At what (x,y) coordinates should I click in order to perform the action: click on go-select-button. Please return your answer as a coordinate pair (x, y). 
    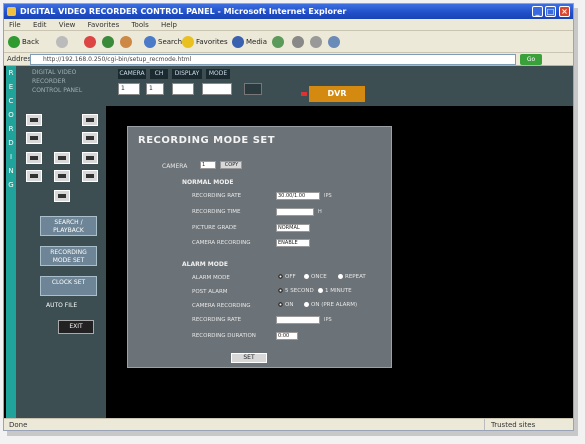
    Looking at the image, I should click on (253, 89).